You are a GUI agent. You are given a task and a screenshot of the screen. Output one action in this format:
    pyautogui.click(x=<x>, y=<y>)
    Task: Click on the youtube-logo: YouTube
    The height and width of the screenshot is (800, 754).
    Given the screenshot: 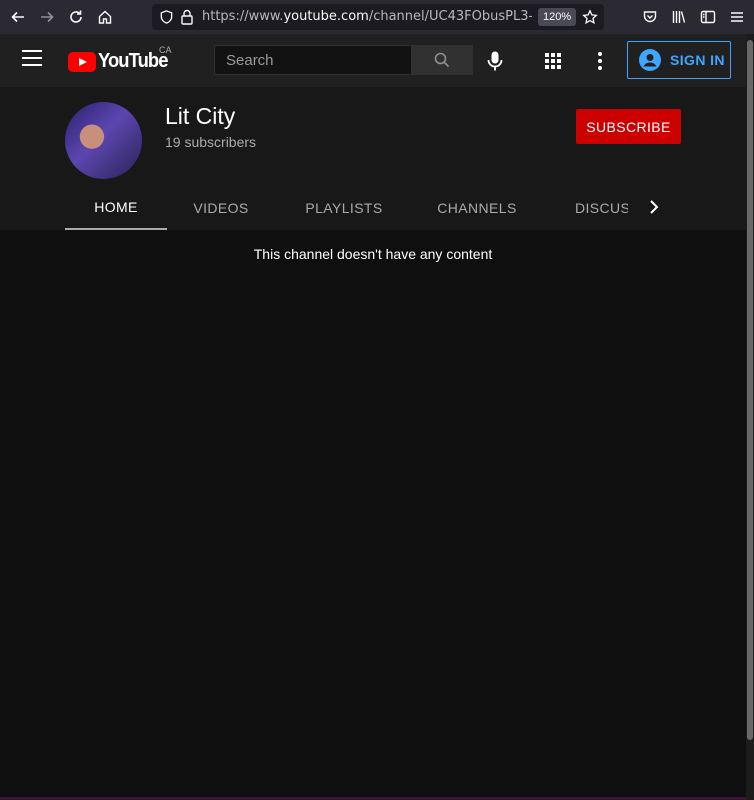 What is the action you would take?
    pyautogui.click(x=121, y=61)
    